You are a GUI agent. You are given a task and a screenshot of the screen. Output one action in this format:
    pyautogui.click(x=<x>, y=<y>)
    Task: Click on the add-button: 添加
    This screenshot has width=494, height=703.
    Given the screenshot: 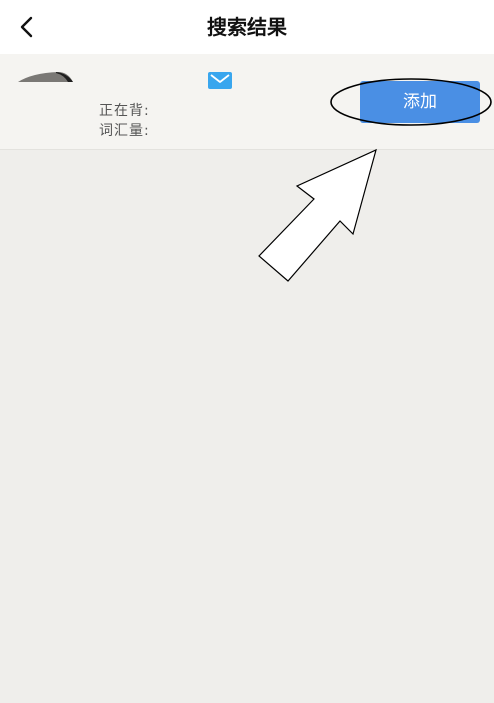 What is the action you would take?
    pyautogui.click(x=420, y=102)
    